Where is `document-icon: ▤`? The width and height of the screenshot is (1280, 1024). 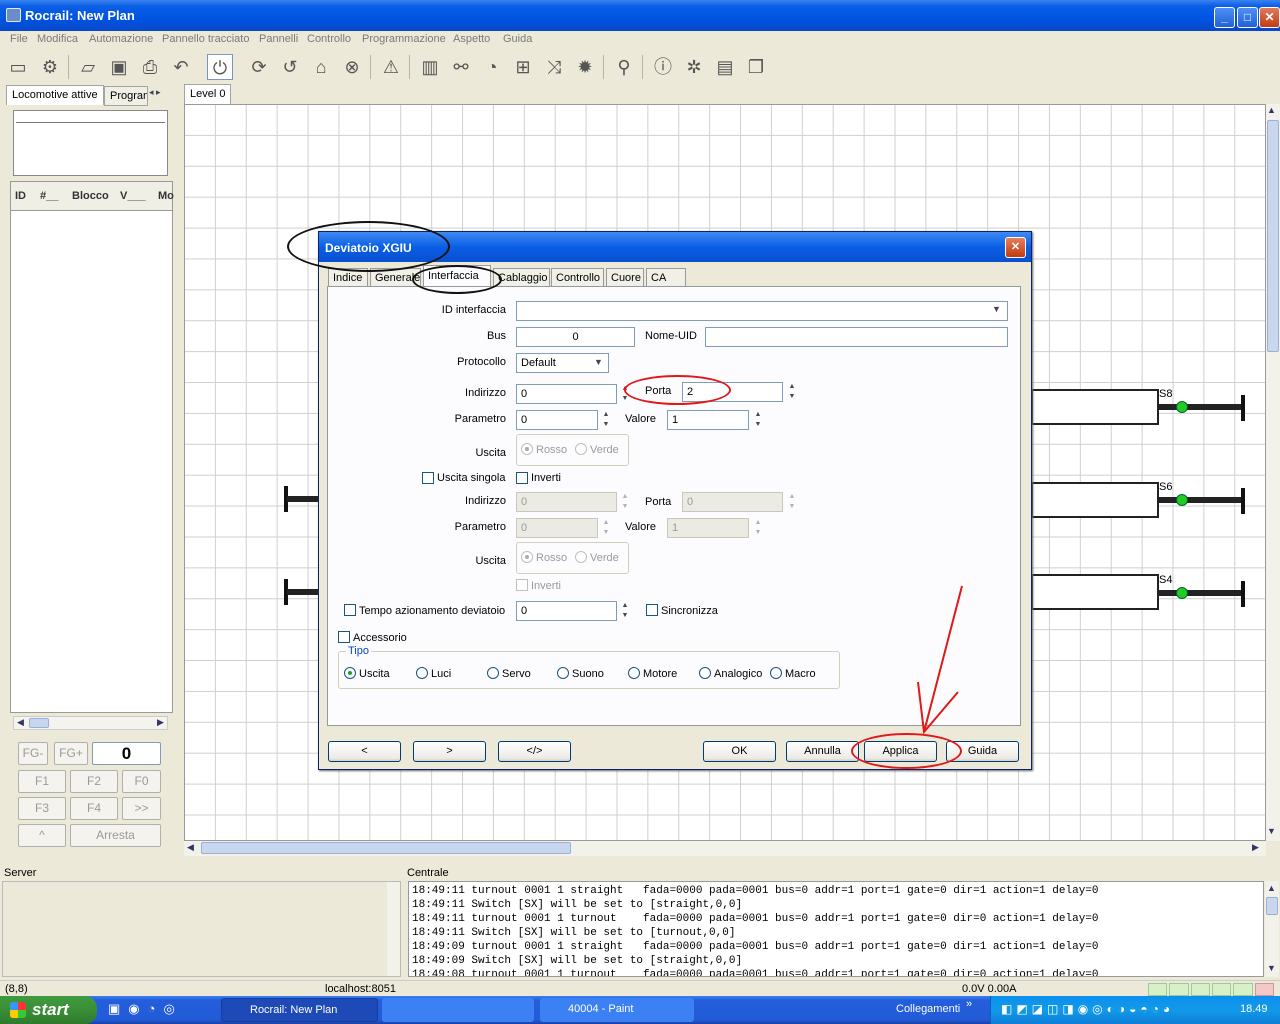
document-icon: ▤ is located at coordinates (725, 67).